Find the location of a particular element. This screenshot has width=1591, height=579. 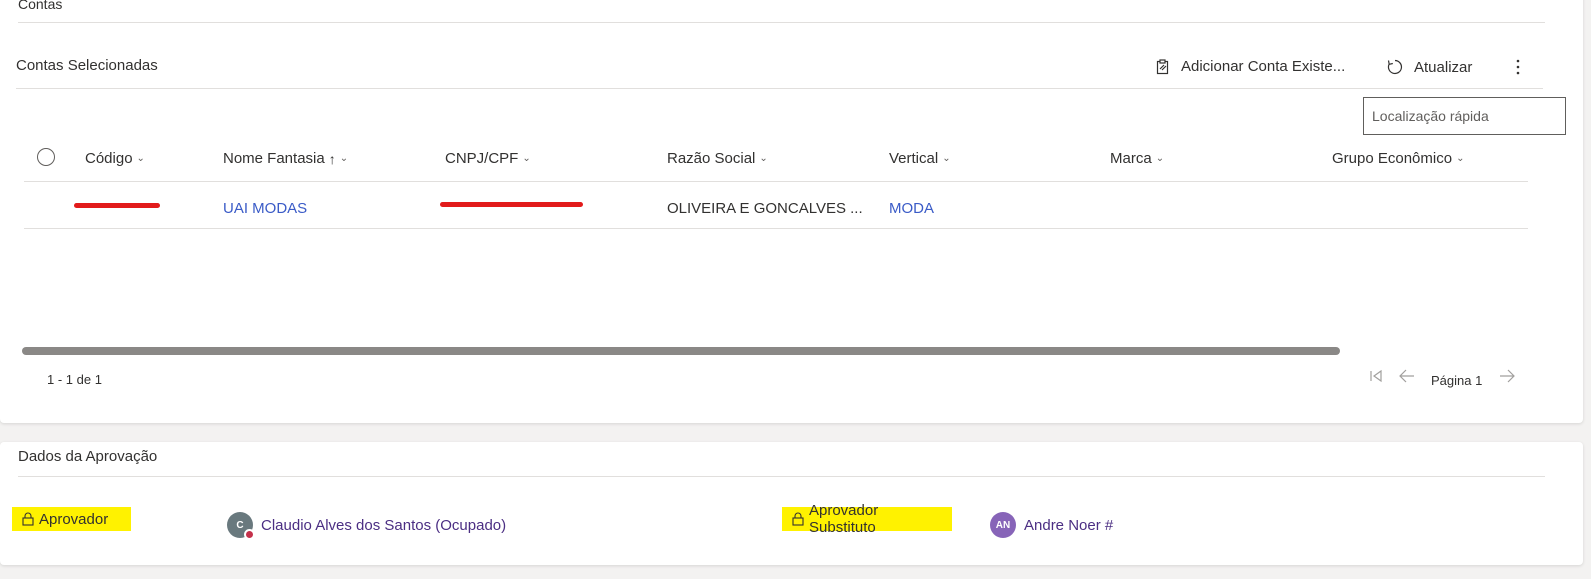

refresh-button: Atualizar is located at coordinates (1429, 67).